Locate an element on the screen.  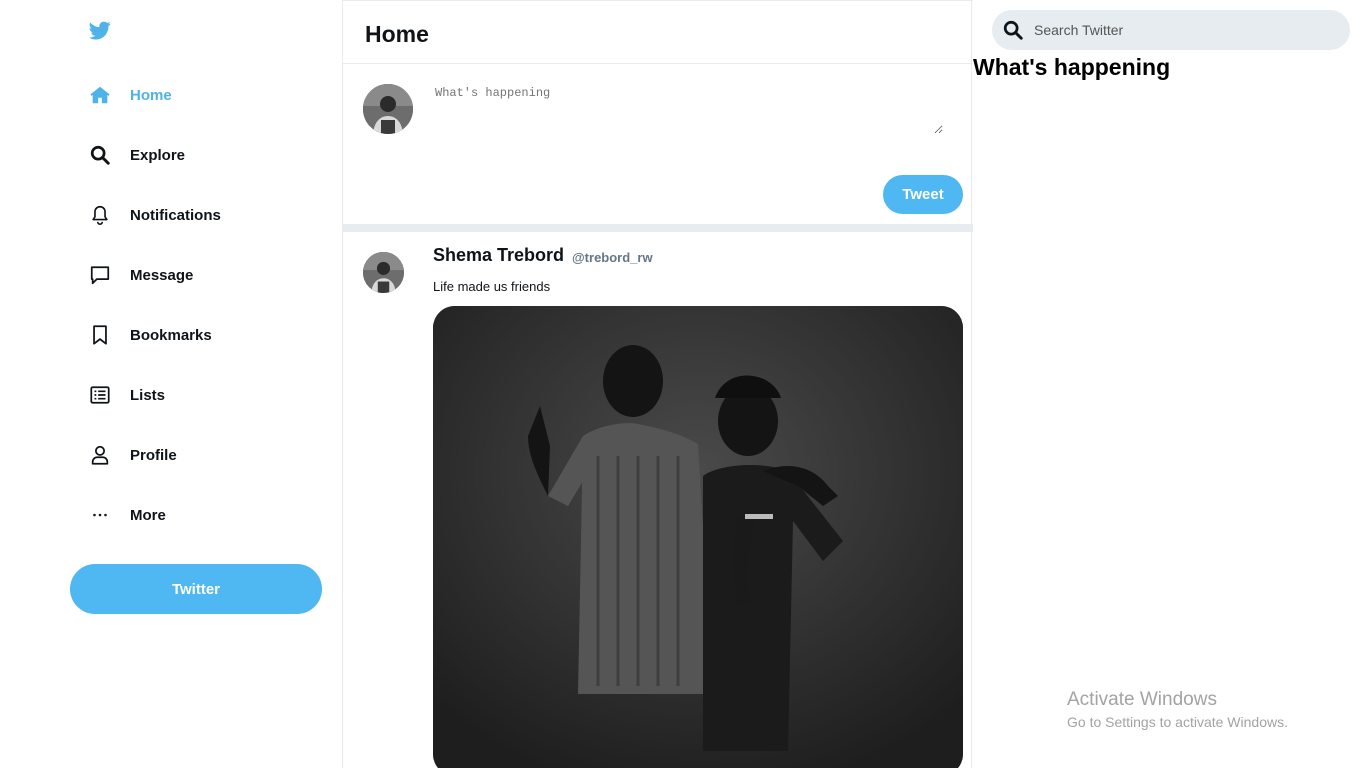
nav-label: Home is located at coordinates (151, 95).